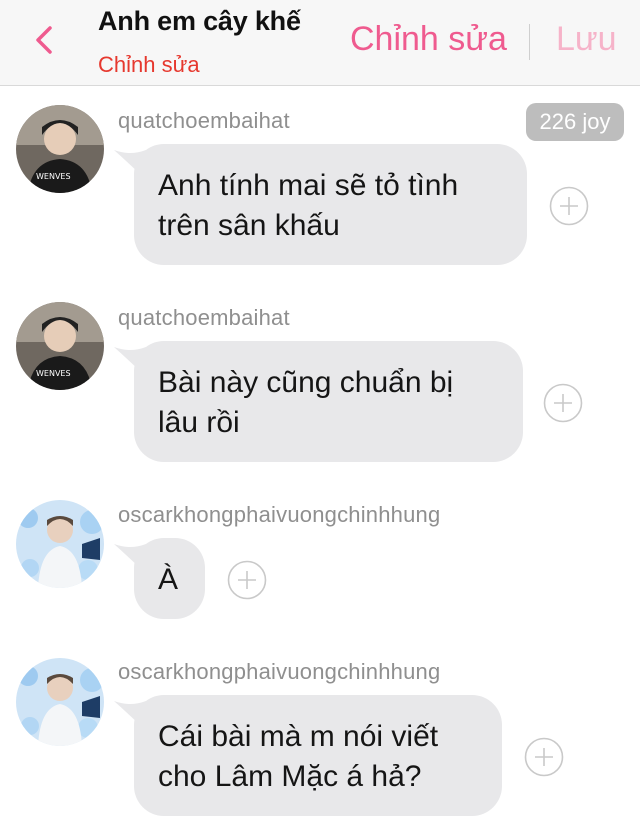 The width and height of the screenshot is (640, 832). I want to click on message-line: À, so click(168, 579).